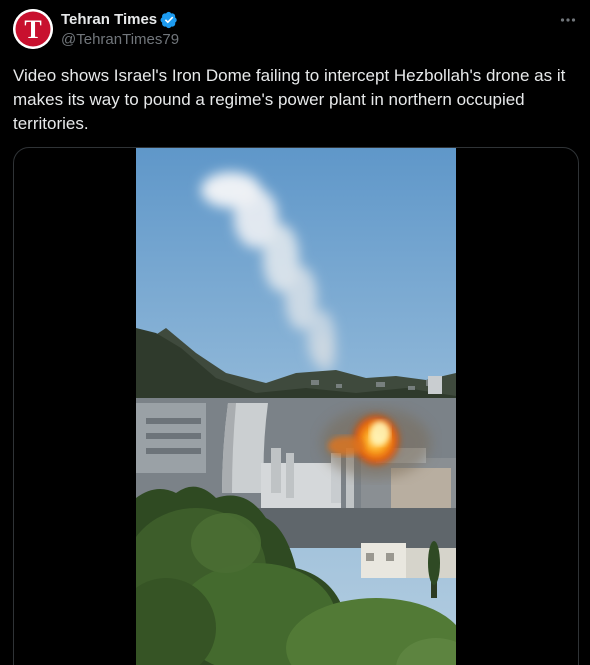 This screenshot has height=665, width=590. What do you see at coordinates (120, 40) in the screenshot?
I see `author-handle: @TehranTimes79` at bounding box center [120, 40].